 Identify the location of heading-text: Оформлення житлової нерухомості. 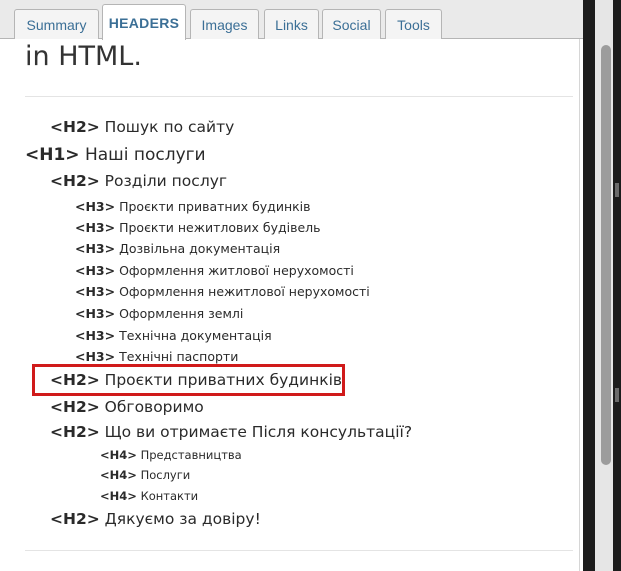
(236, 270).